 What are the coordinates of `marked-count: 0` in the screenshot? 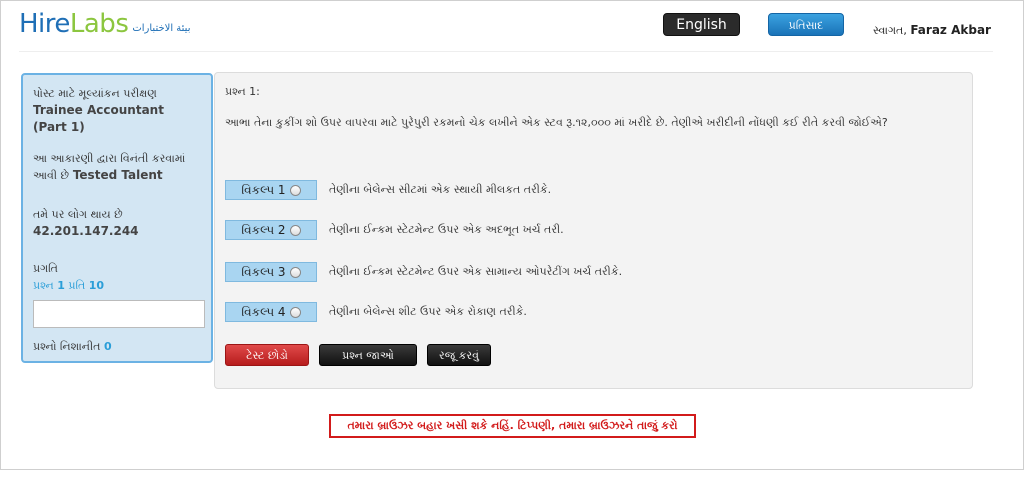 It's located at (108, 346).